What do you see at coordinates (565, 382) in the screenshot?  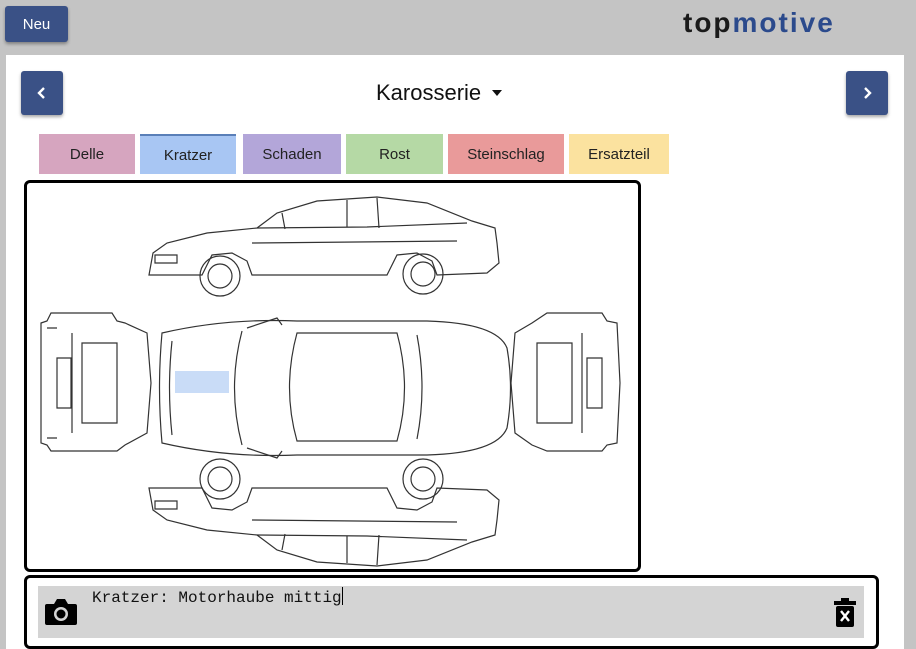 I see `car-rear-view` at bounding box center [565, 382].